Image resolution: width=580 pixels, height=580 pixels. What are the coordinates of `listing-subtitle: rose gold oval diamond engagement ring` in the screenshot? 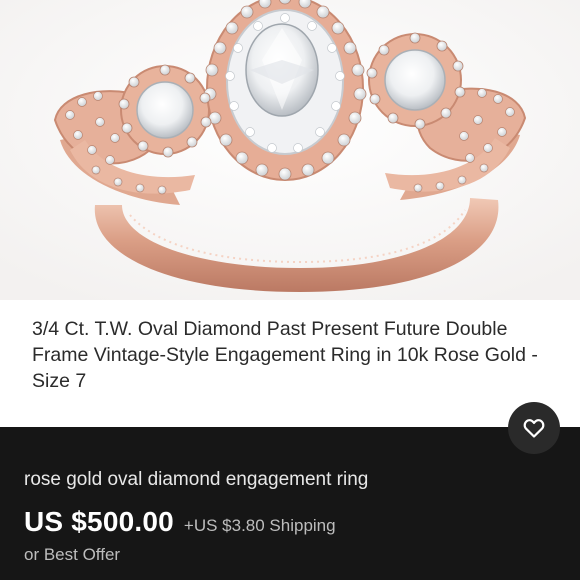 It's located at (196, 479).